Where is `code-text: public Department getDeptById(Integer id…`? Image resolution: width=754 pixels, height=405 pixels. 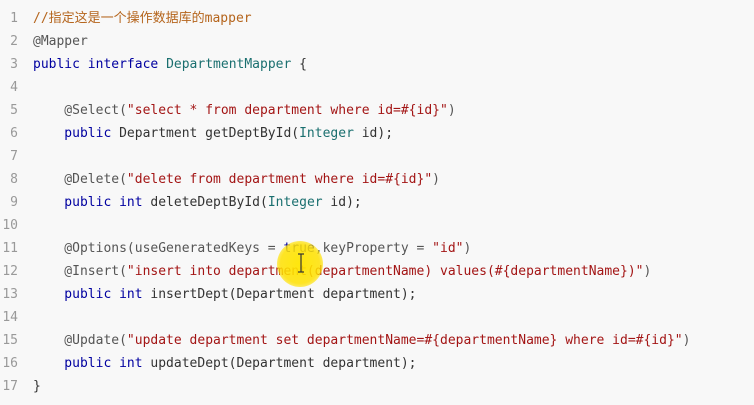
code-text: public Department getDeptById(Integer id… is located at coordinates (213, 133).